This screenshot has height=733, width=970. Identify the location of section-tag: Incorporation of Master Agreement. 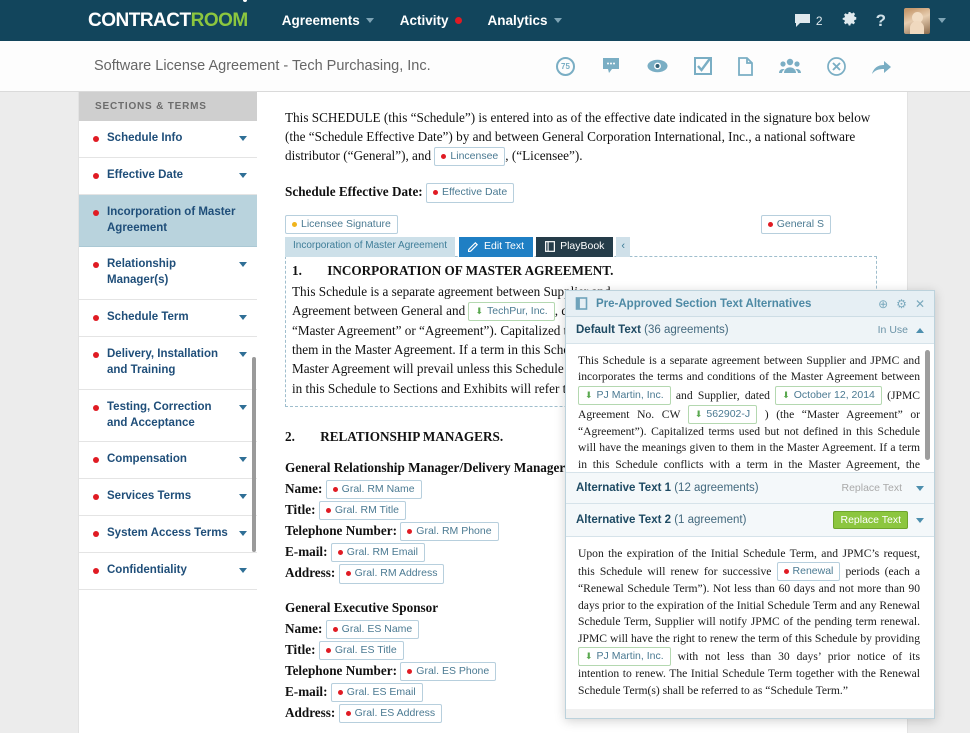
(370, 246).